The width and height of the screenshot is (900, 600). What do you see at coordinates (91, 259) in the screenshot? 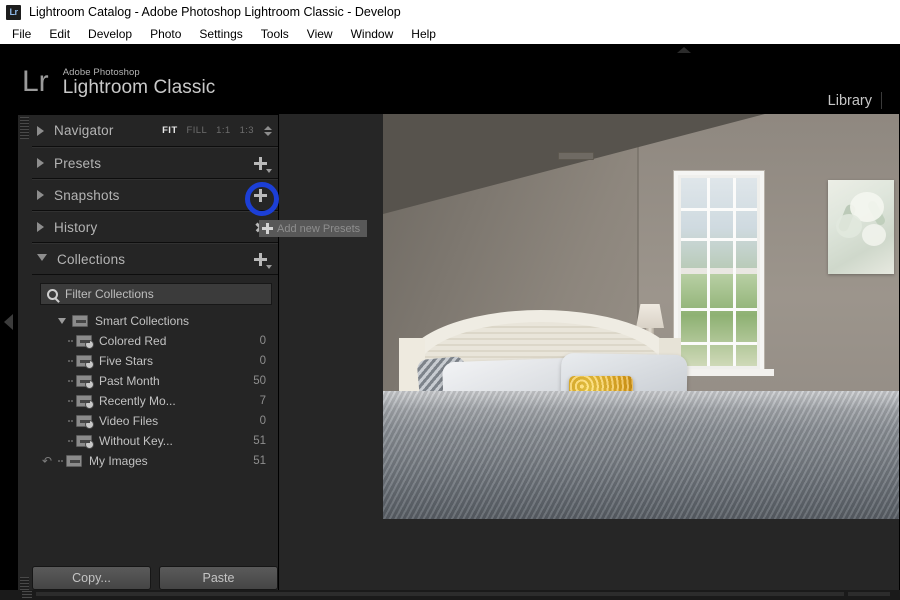
I see `panel-title-collections: Collections` at bounding box center [91, 259].